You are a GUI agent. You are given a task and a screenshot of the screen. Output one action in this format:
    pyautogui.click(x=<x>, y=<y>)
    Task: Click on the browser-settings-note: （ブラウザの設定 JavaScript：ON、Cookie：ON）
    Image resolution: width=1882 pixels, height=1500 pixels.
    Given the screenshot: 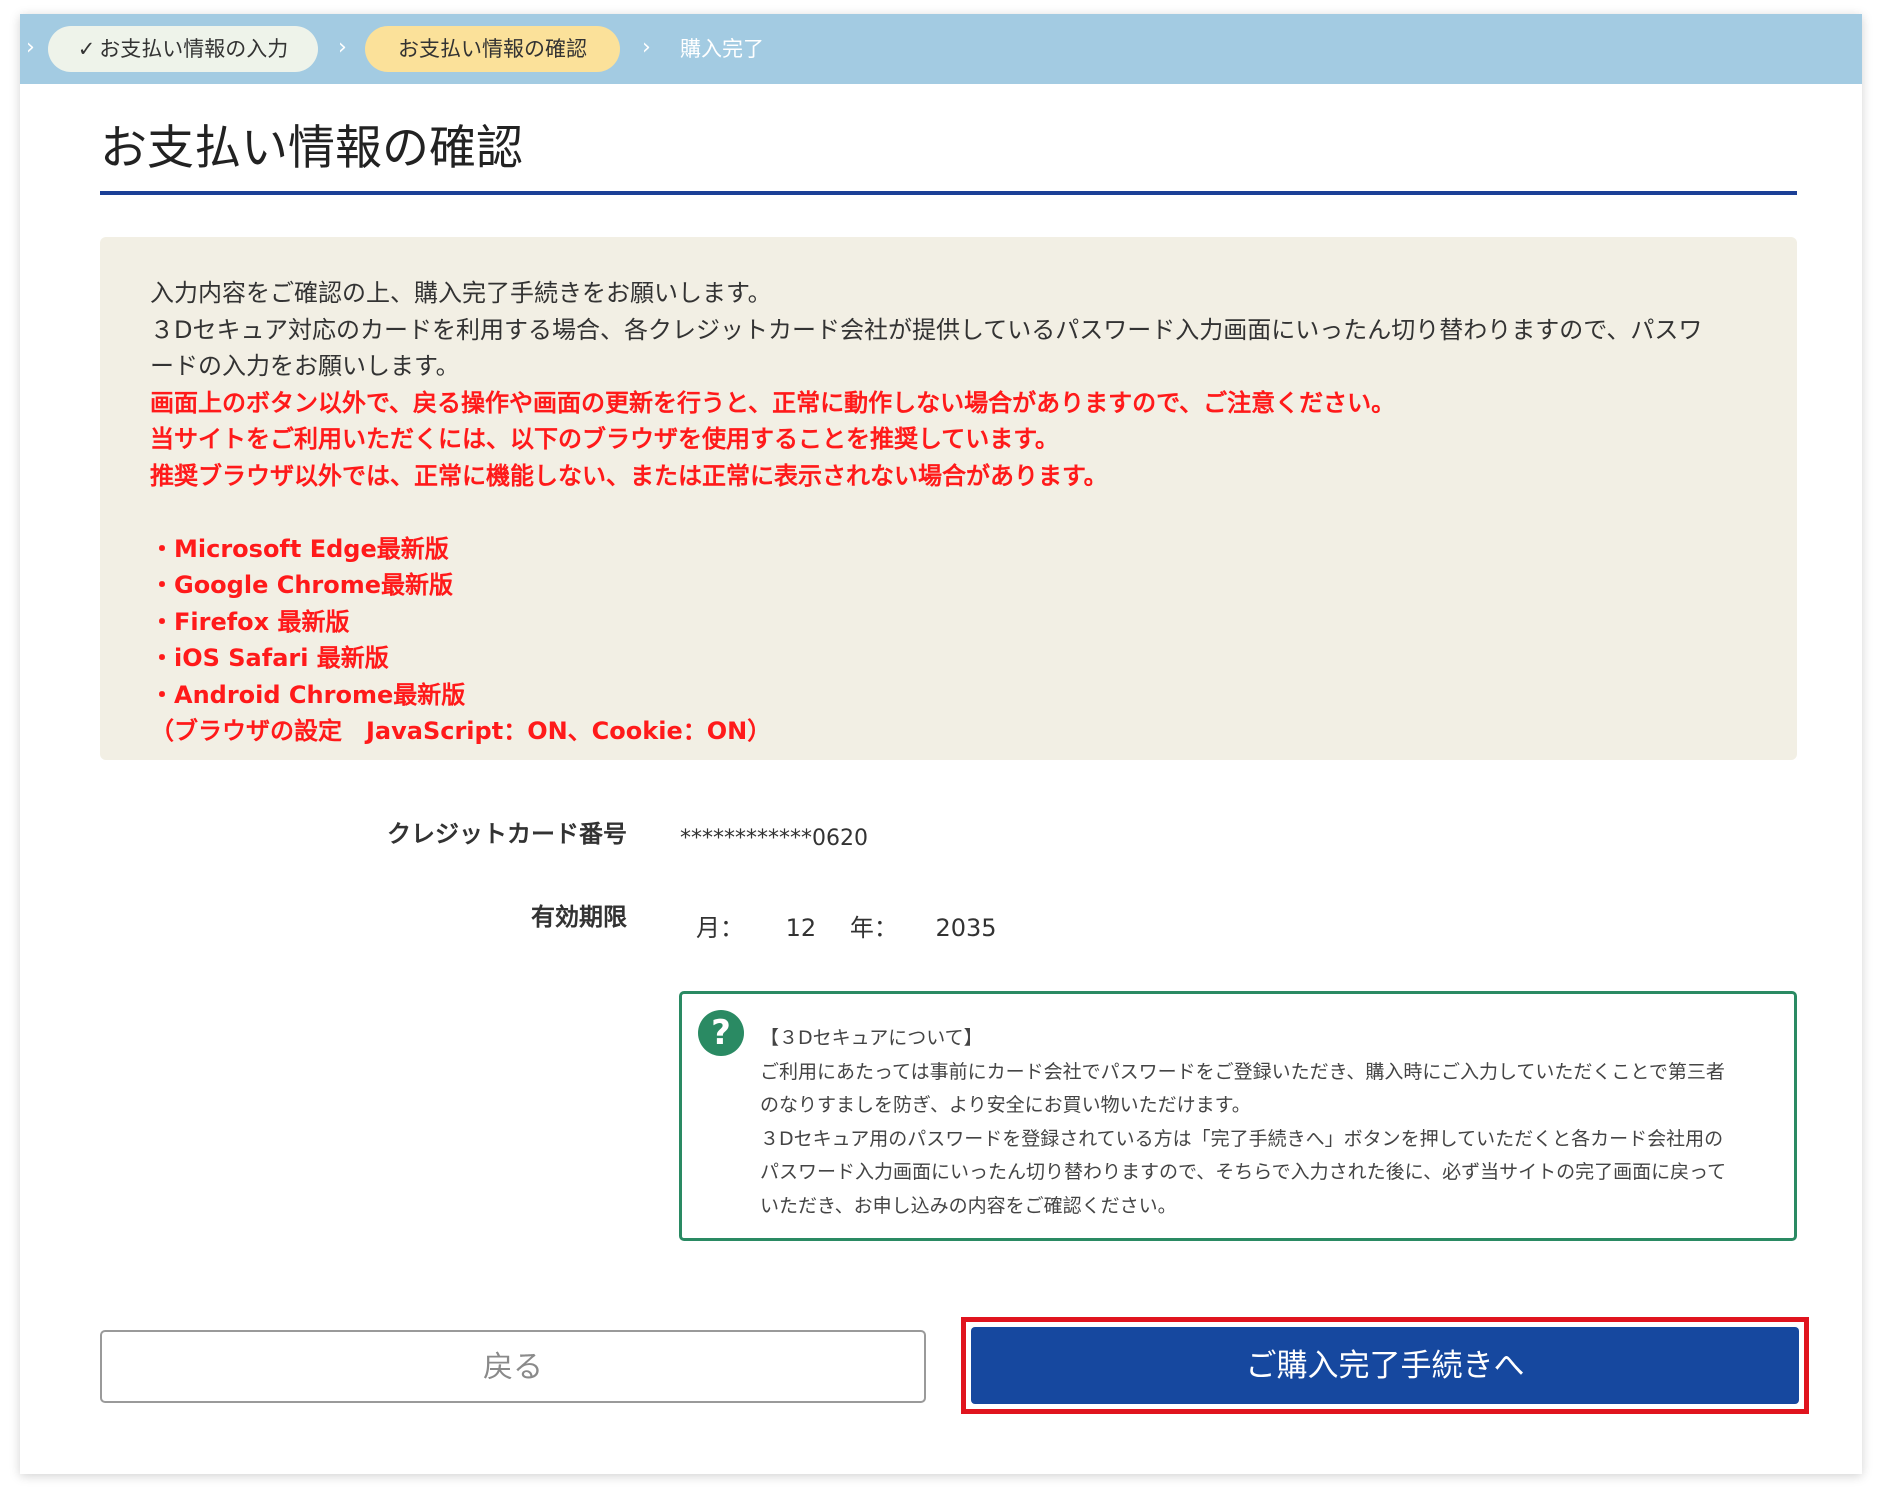 What is the action you would take?
    pyautogui.click(x=461, y=731)
    